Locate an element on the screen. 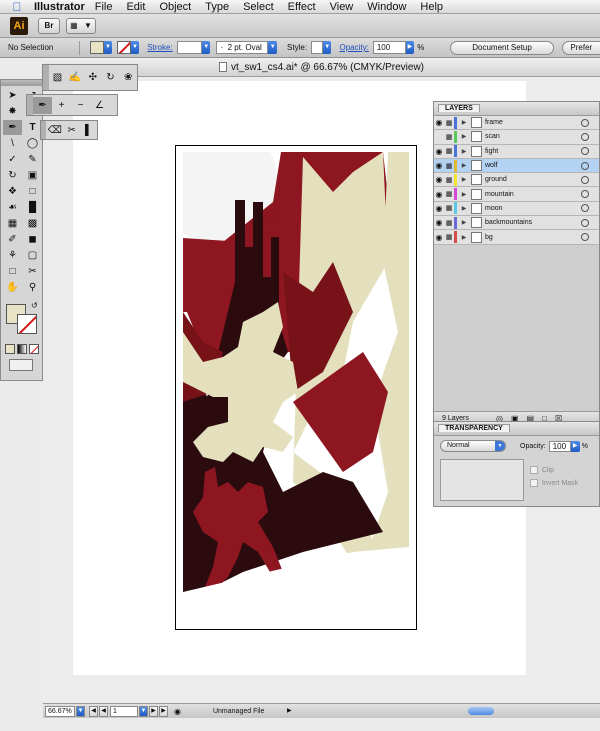 This screenshot has height=731, width=600. artboard-number-field: 1 is located at coordinates (124, 711).